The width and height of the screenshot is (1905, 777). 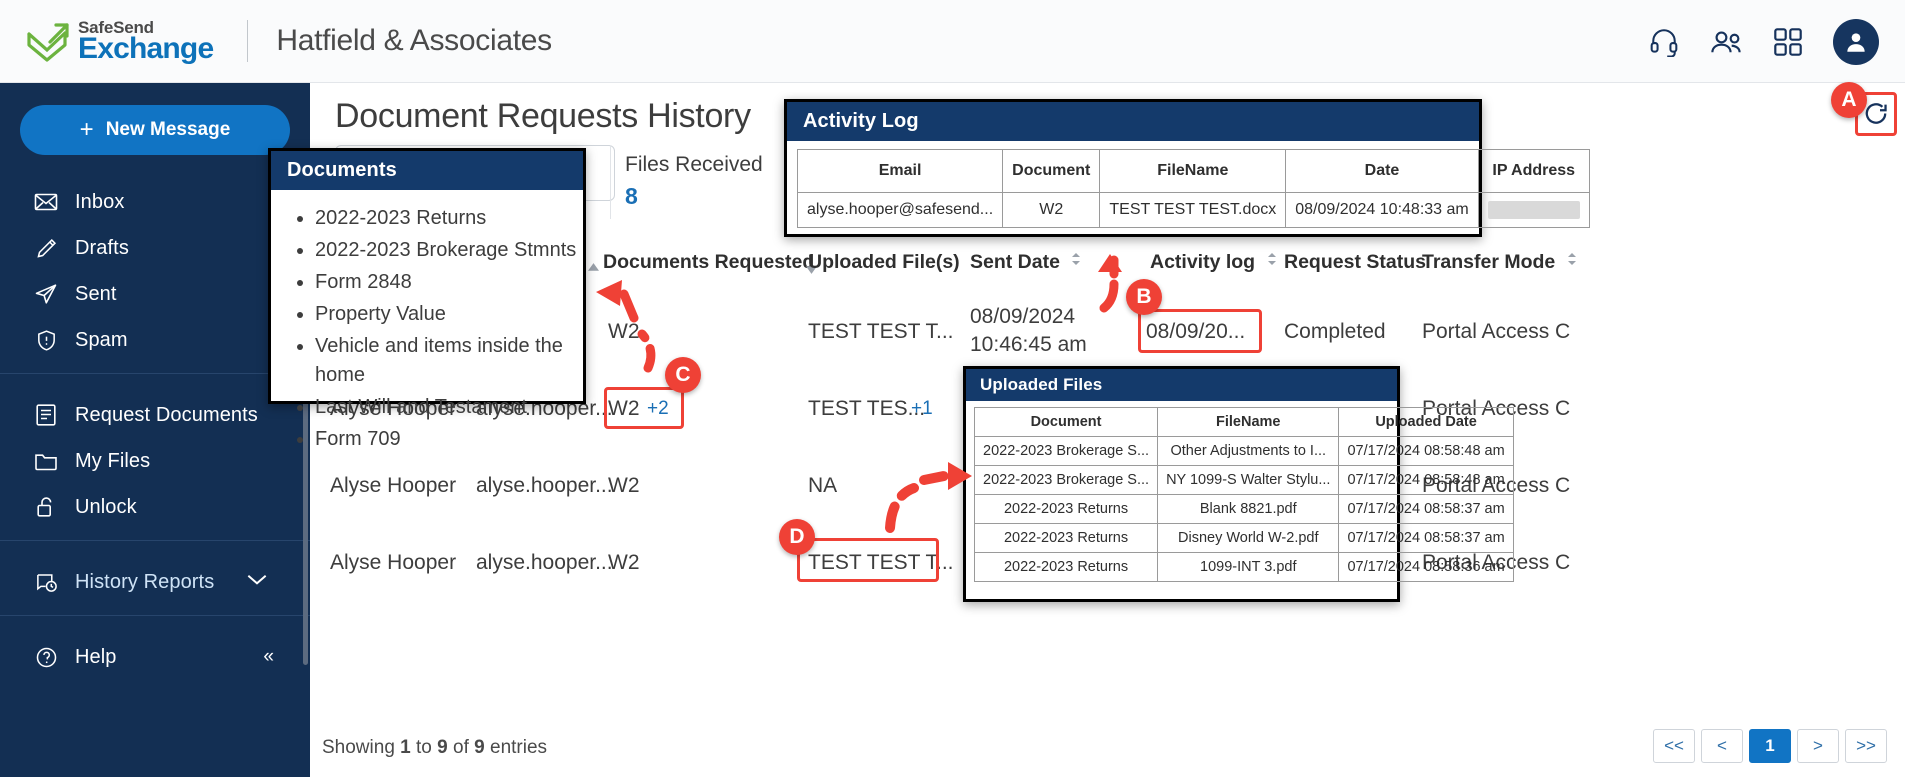 I want to click on paper-plane-icon, so click(x=46, y=294).